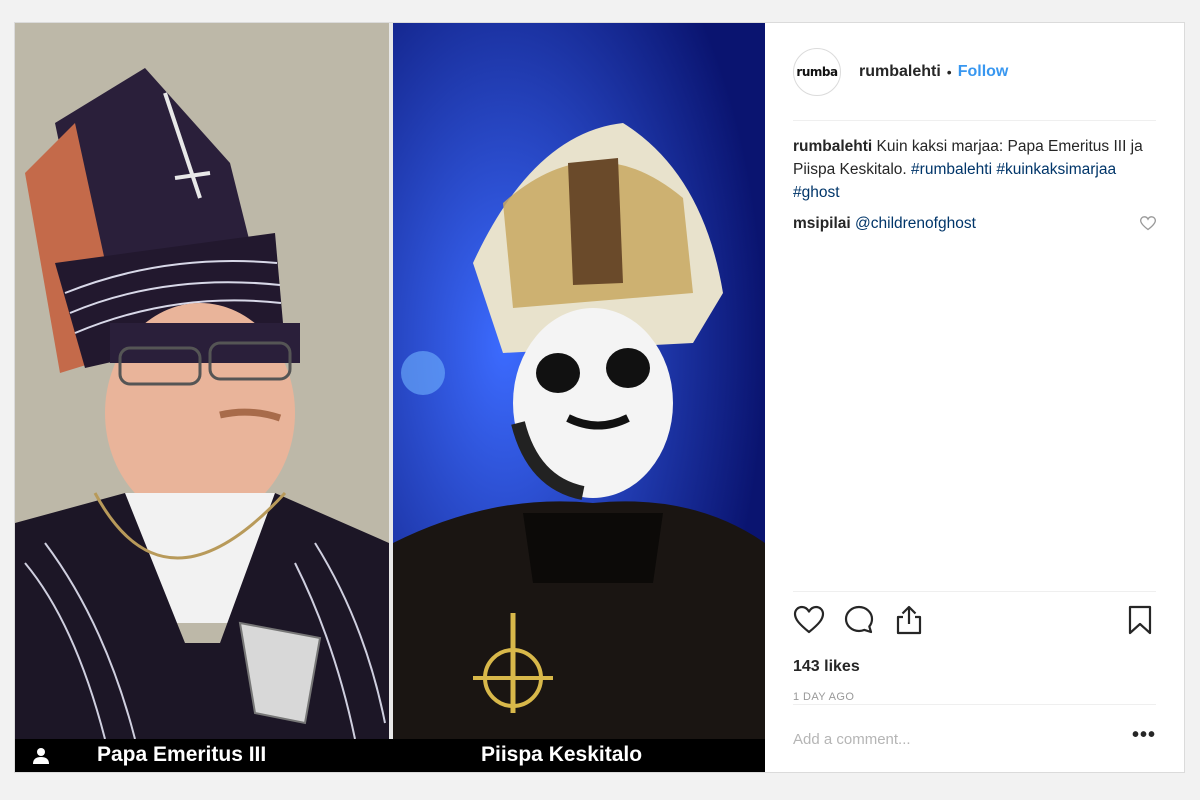 This screenshot has height=800, width=1200. Describe the element at coordinates (809, 620) in the screenshot. I see `heart-icon` at that location.